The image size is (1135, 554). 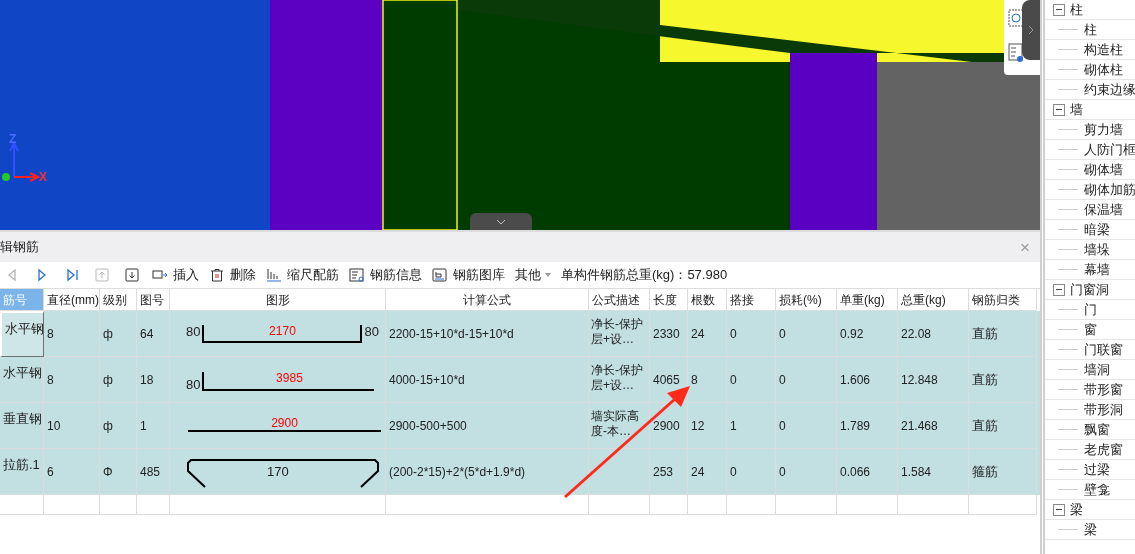 What do you see at coordinates (217, 275) in the screenshot?
I see `trash-icon` at bounding box center [217, 275].